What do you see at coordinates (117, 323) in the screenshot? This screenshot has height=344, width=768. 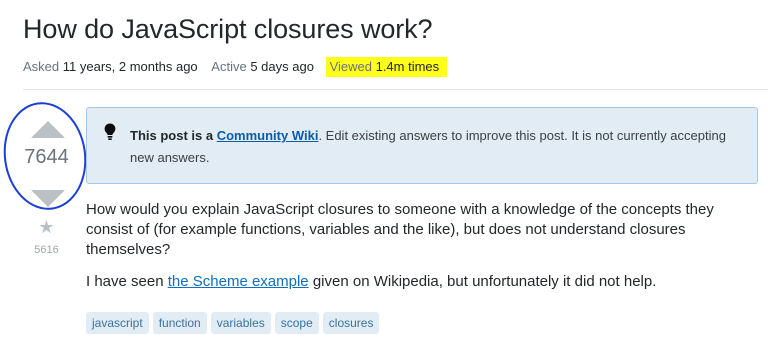 I see `tag-javascript: javascript` at bounding box center [117, 323].